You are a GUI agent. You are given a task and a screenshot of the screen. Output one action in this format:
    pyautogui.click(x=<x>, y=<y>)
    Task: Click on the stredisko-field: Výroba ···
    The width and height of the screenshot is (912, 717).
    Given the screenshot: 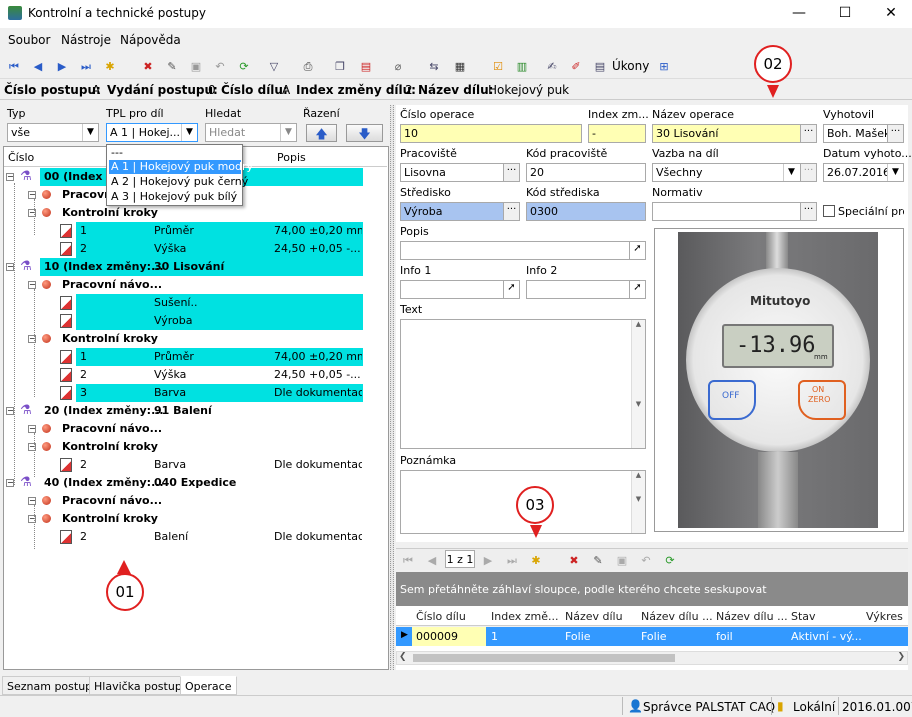 What is the action you would take?
    pyautogui.click(x=460, y=211)
    